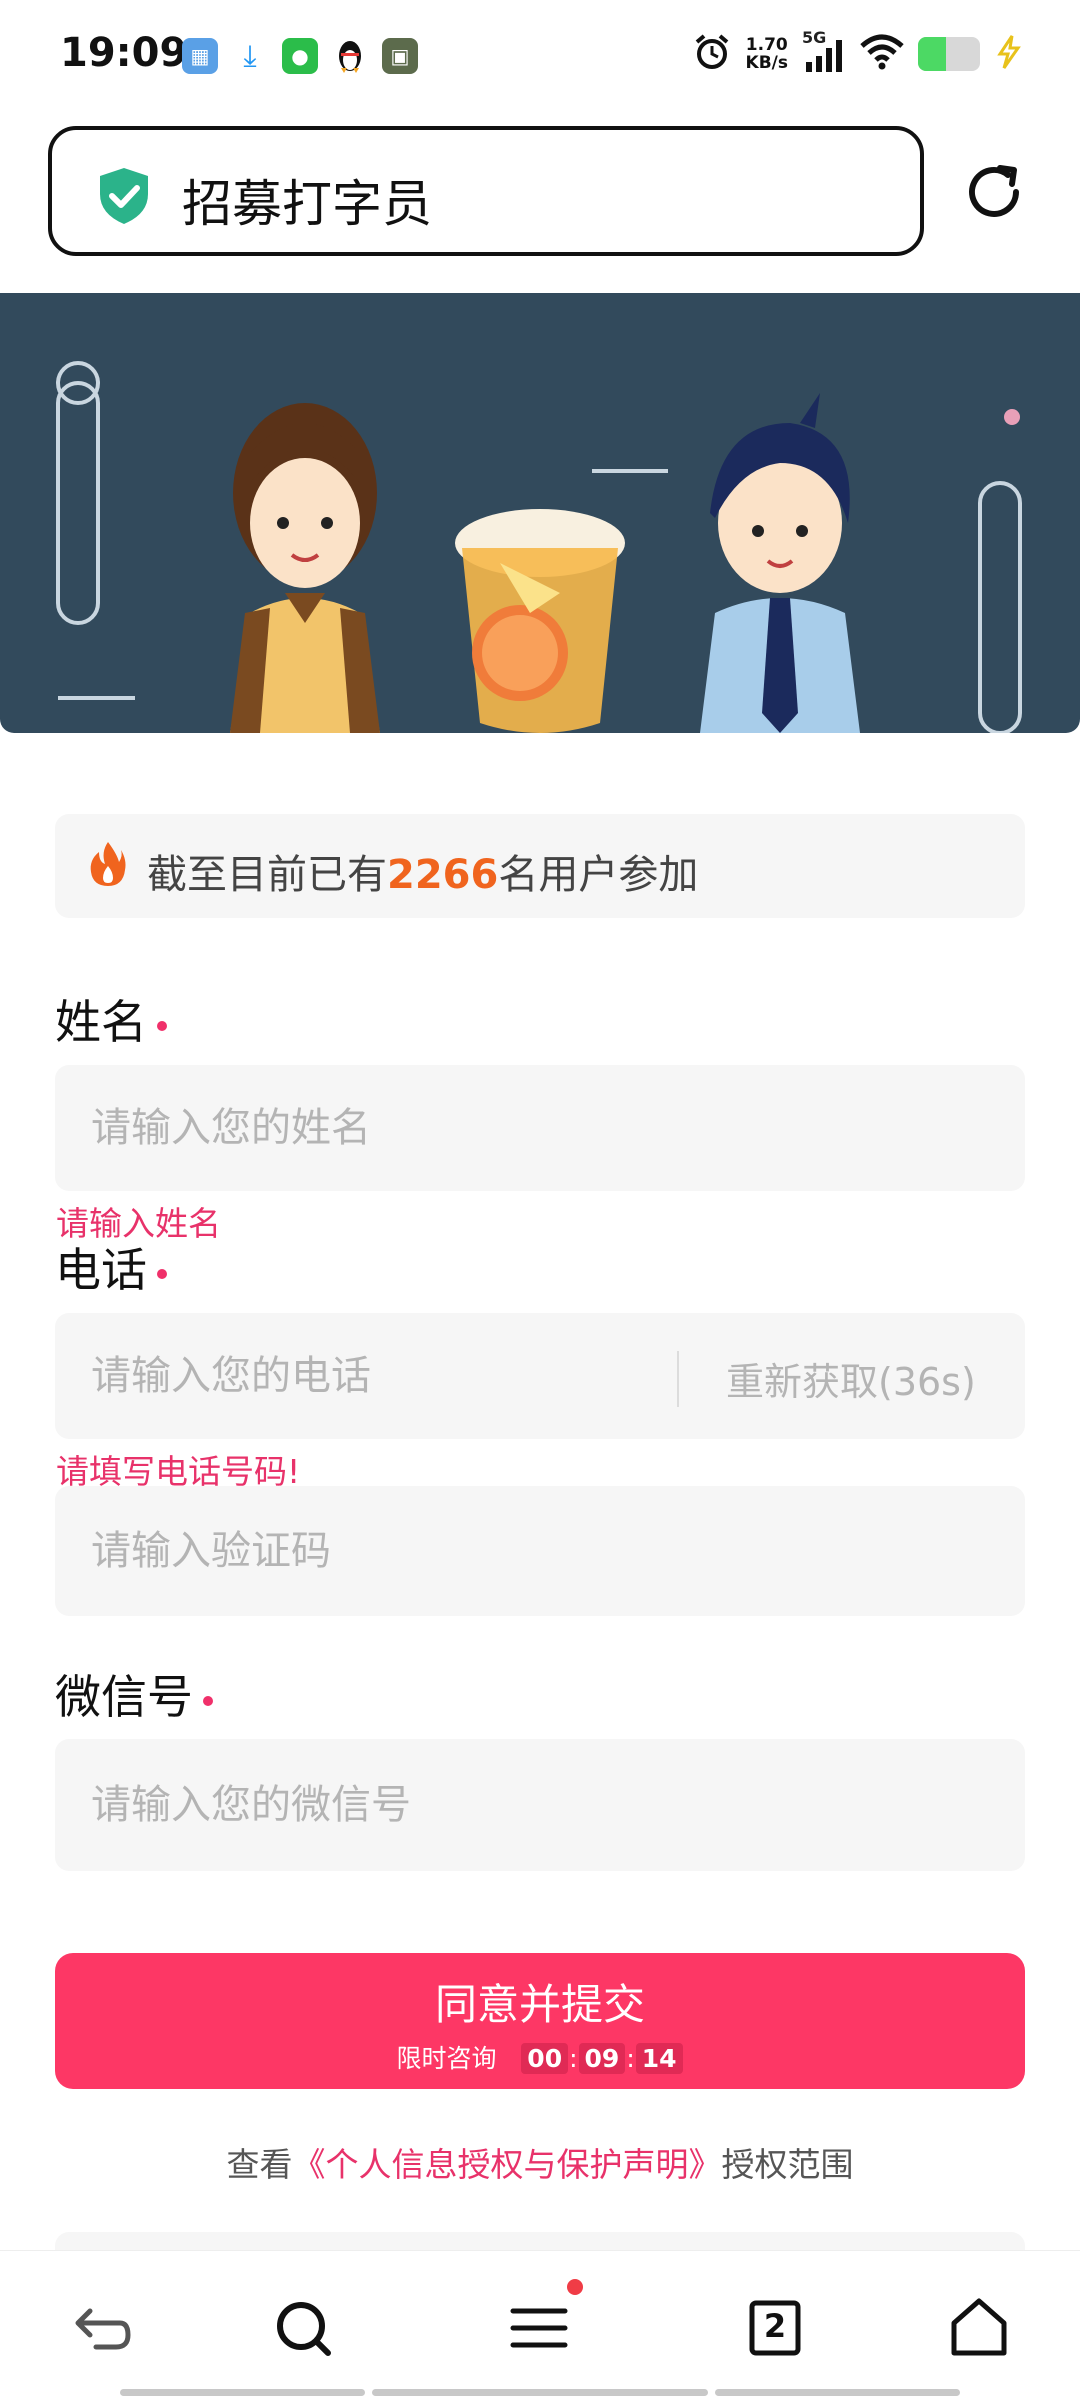 Image resolution: width=1080 pixels, height=2400 pixels. Describe the element at coordinates (766, 45) in the screenshot. I see `net-speed-value: 1.70` at that location.